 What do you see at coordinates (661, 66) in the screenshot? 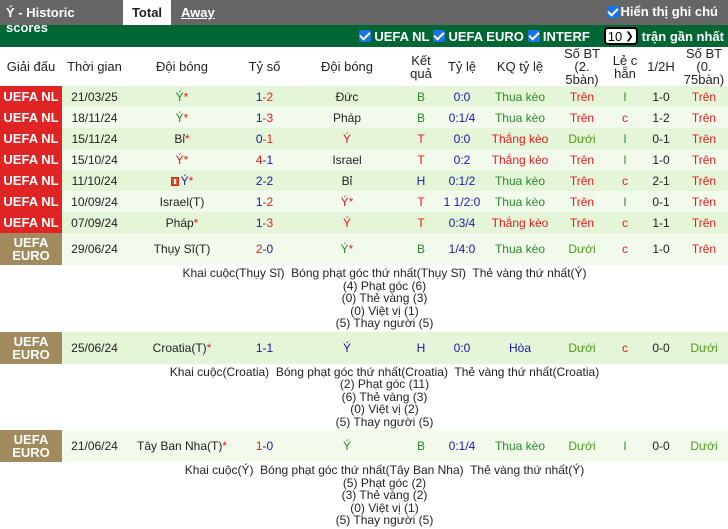
I see `column-header: 1/2H` at bounding box center [661, 66].